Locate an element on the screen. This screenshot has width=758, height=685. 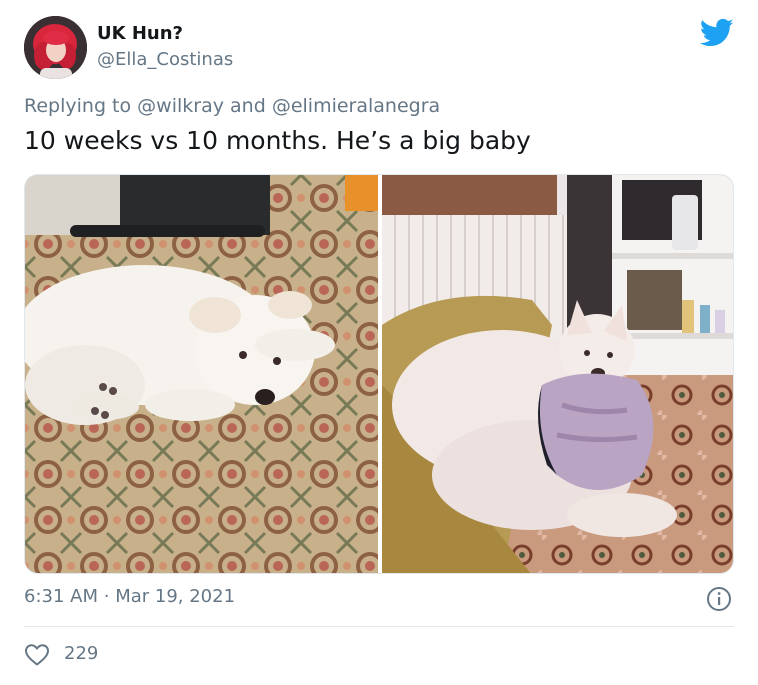
tweet-text: 10 weeks vs 10 months. He’s a big baby is located at coordinates (277, 140).